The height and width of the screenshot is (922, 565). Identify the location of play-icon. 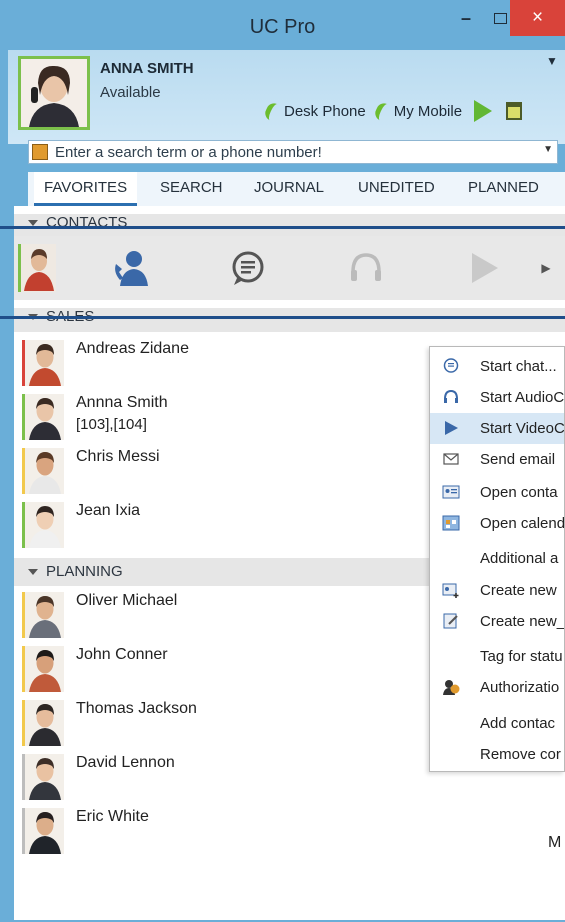
(483, 111).